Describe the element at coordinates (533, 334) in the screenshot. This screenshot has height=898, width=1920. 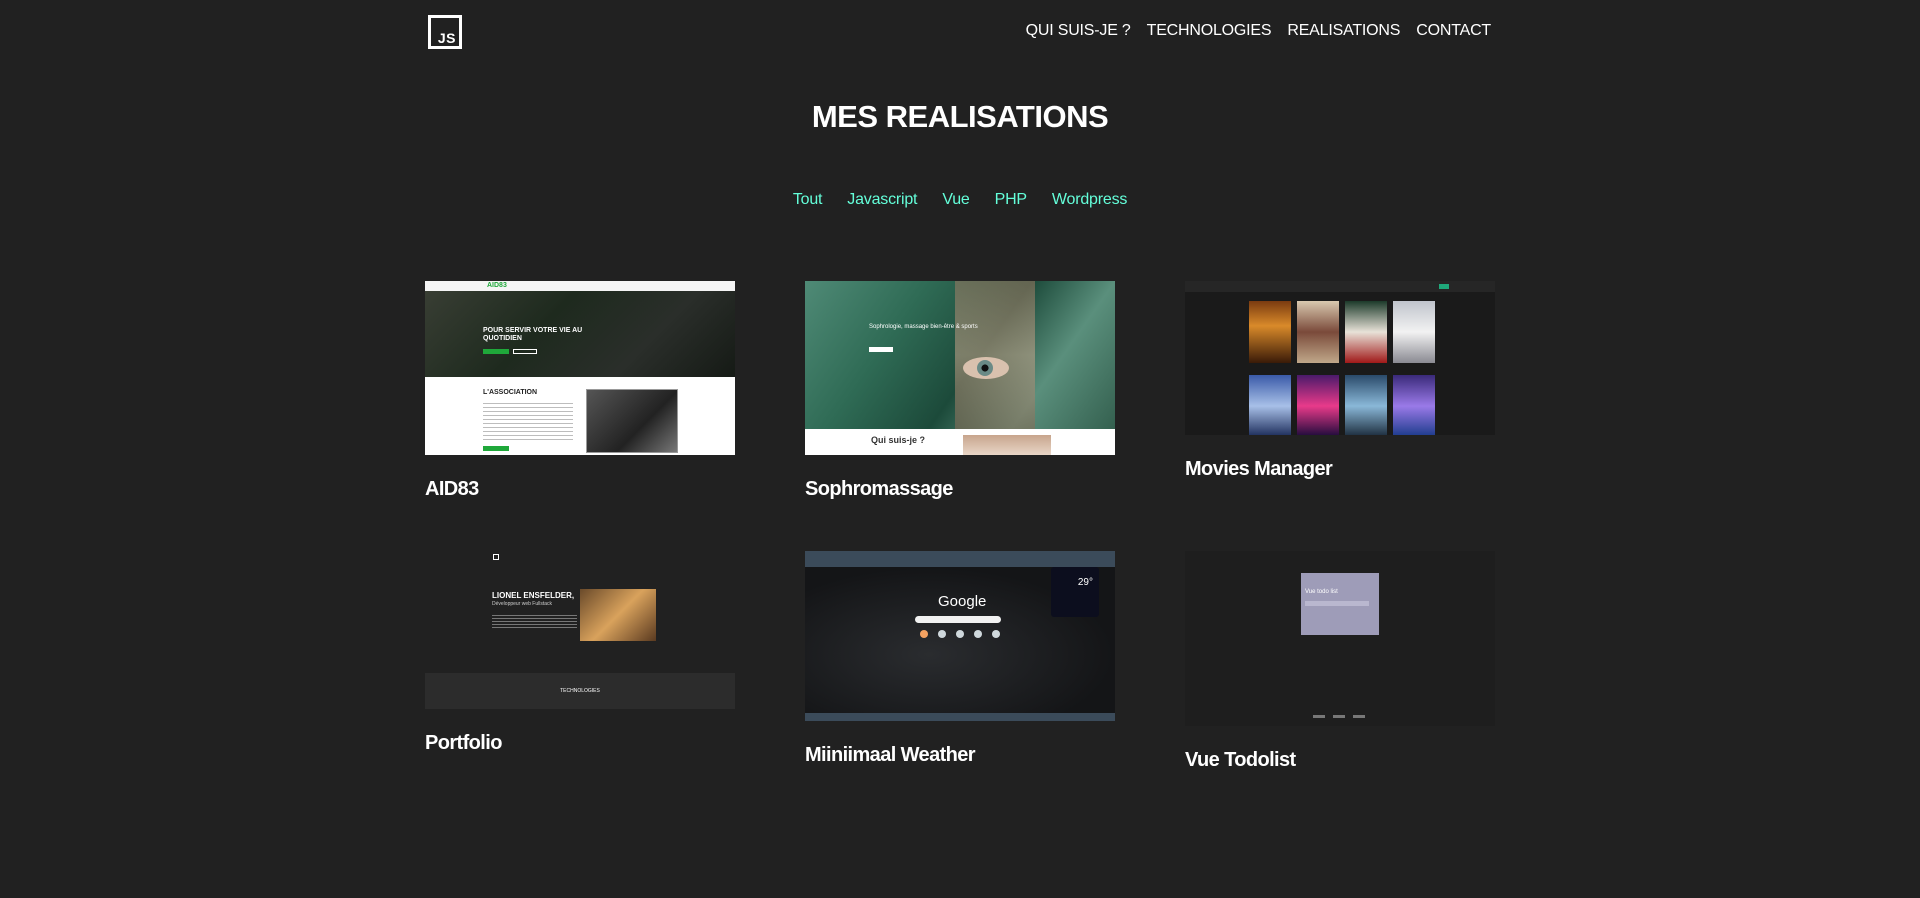
I see `thumb-headline: POUR SERVIR VOTRE VIE AU QUOTIDIEN` at that location.